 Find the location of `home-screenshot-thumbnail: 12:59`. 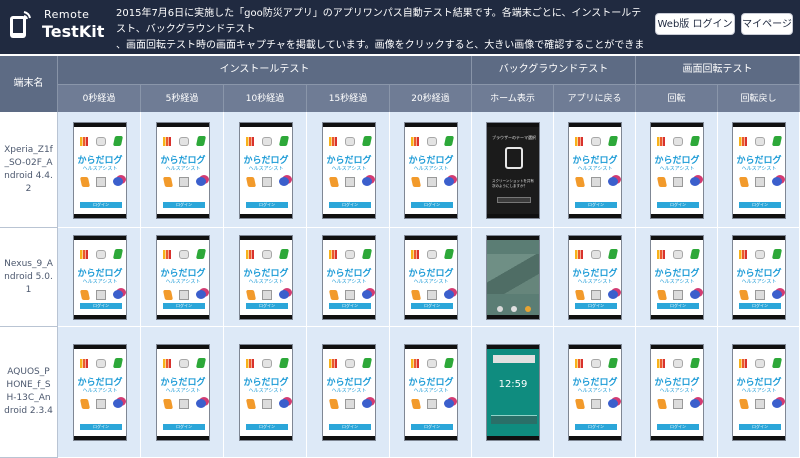

home-screenshot-thumbnail: 12:59 is located at coordinates (513, 392).